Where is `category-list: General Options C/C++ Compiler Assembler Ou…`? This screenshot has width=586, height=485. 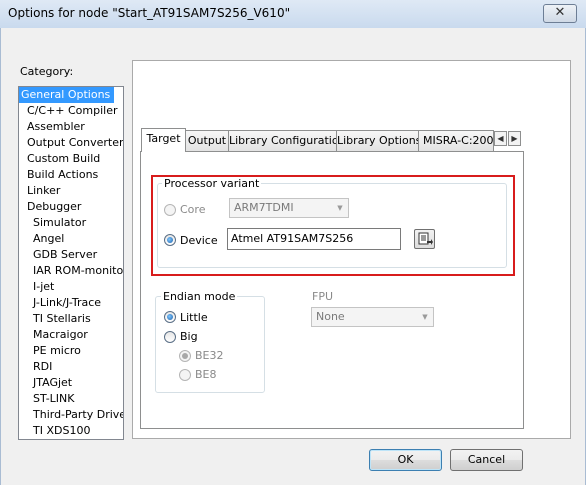 category-list: General Options C/C++ Compiler Assembler Ou… is located at coordinates (71, 263).